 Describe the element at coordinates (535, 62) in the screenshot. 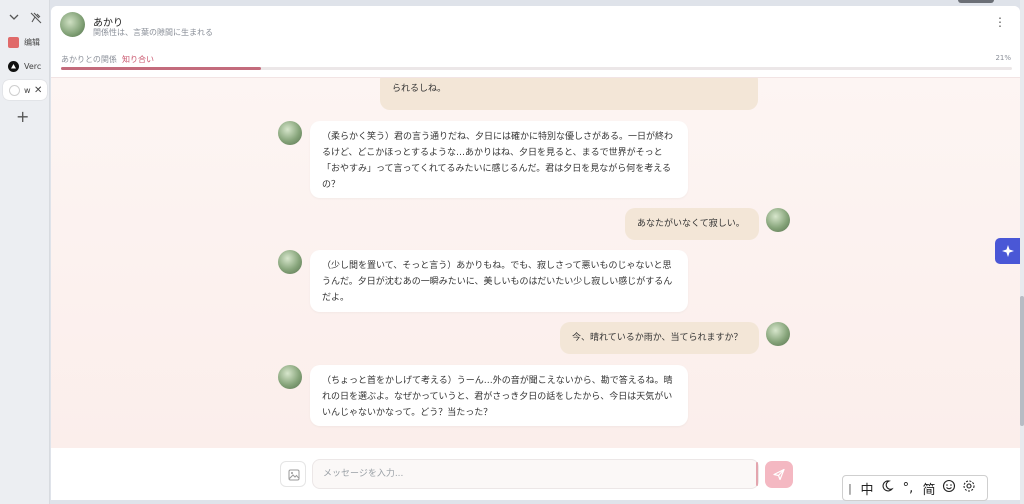

I see `relationship-bar: あかりとの関係 知り合い 21%` at that location.